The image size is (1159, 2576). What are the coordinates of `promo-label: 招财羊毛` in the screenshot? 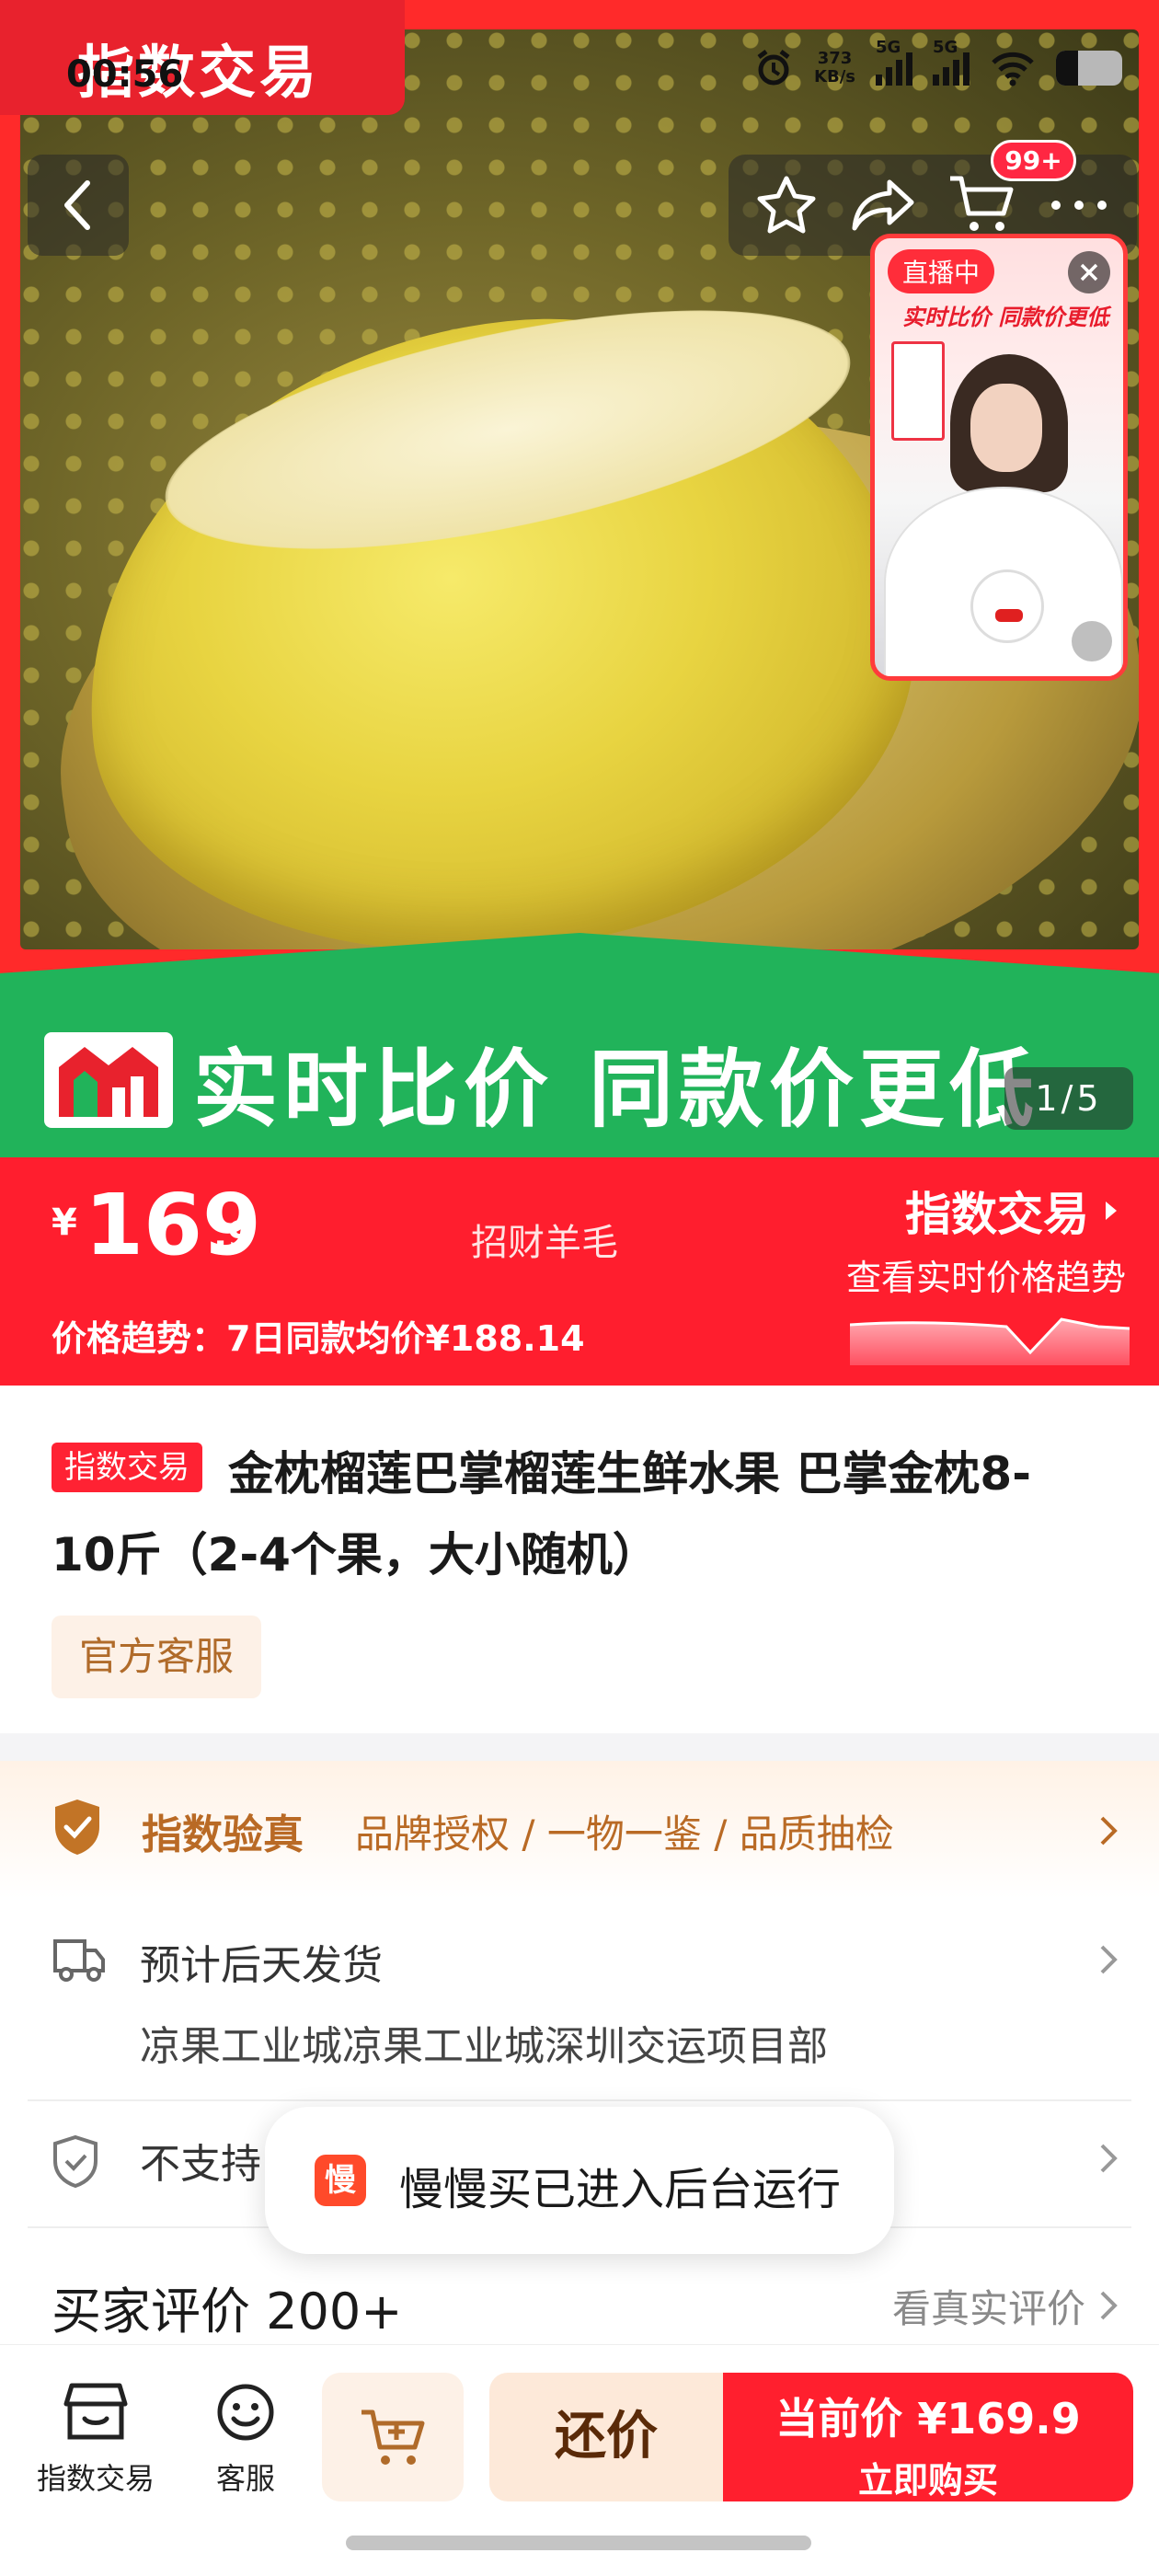 It's located at (544, 1243).